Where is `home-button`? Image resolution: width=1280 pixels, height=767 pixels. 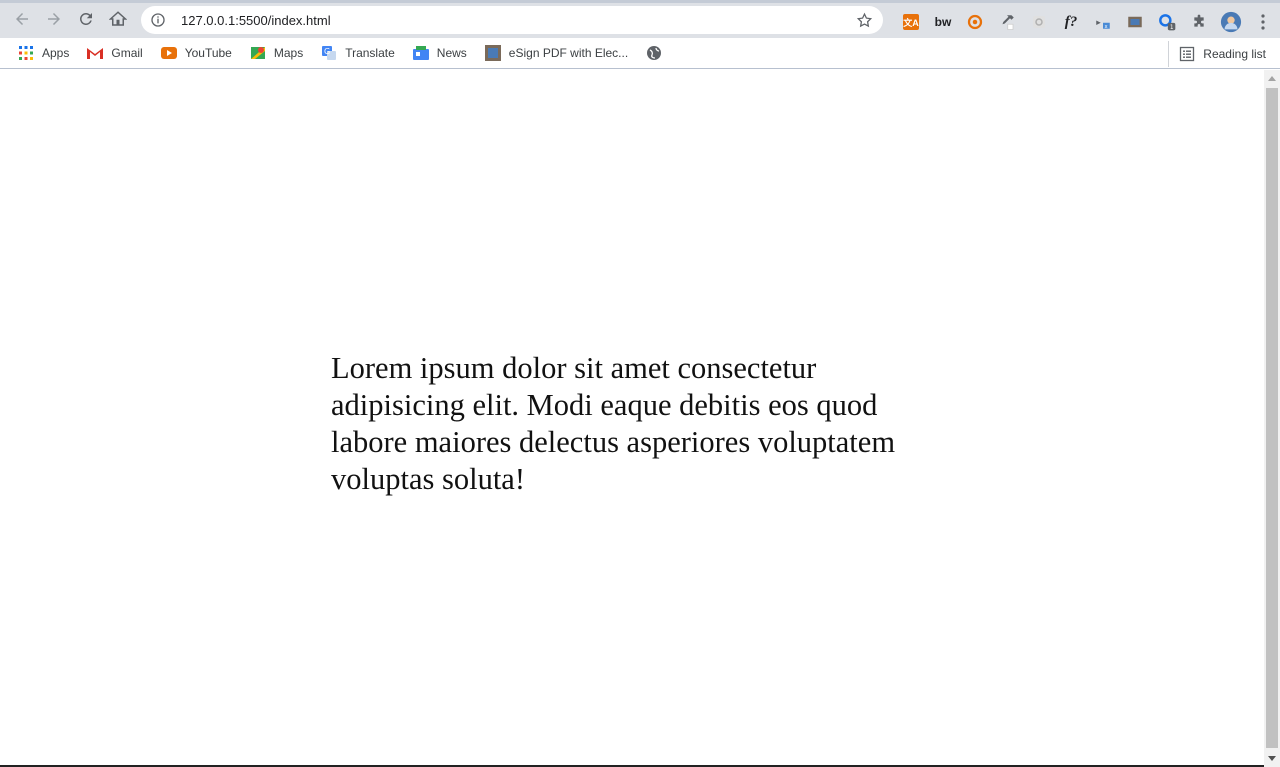 home-button is located at coordinates (118, 19).